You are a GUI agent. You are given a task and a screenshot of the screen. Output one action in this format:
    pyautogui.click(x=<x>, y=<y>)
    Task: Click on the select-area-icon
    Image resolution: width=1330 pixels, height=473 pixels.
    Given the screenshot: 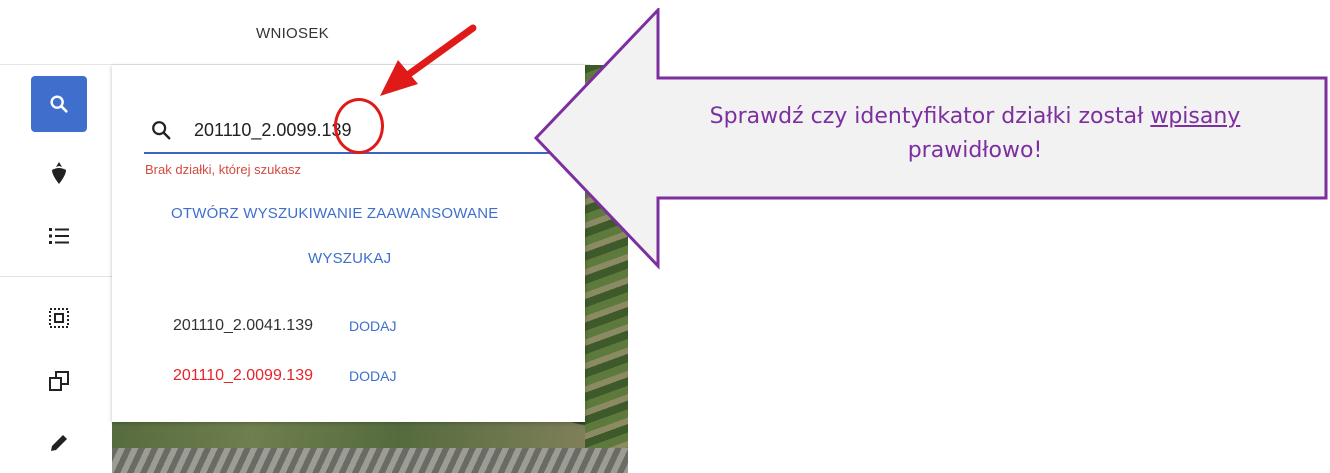 What is the action you would take?
    pyautogui.click(x=59, y=318)
    